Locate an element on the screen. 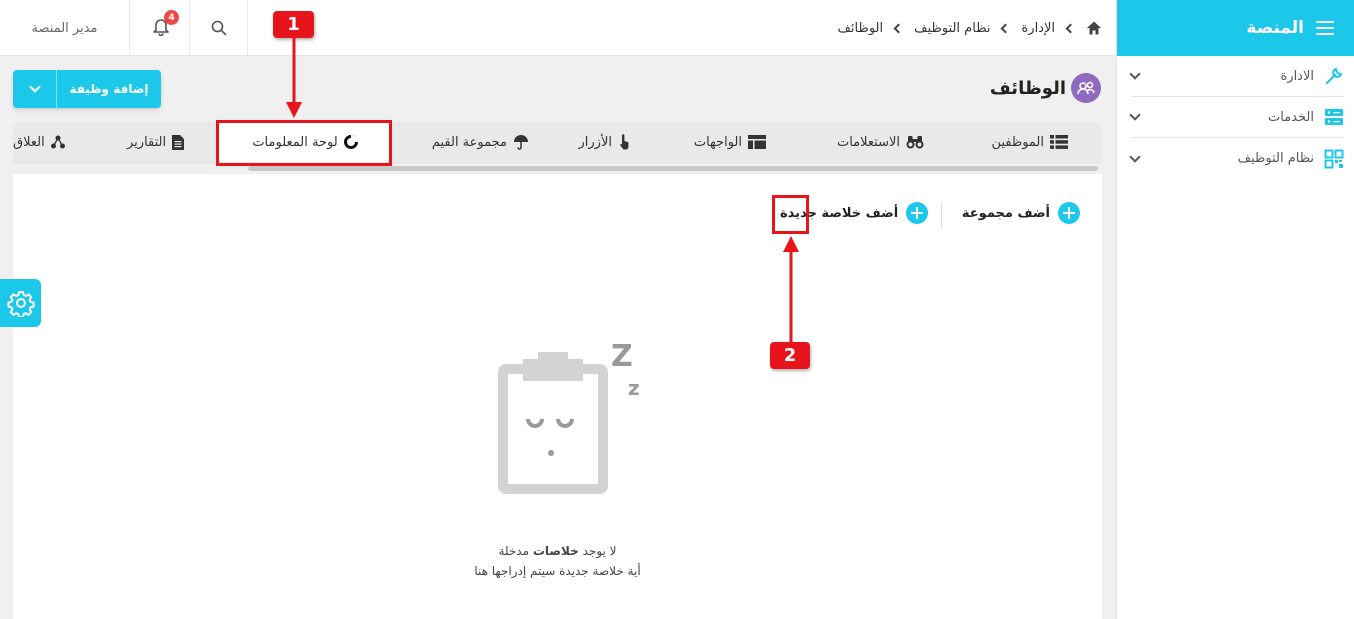  tab-reports: التقارير is located at coordinates (156, 142).